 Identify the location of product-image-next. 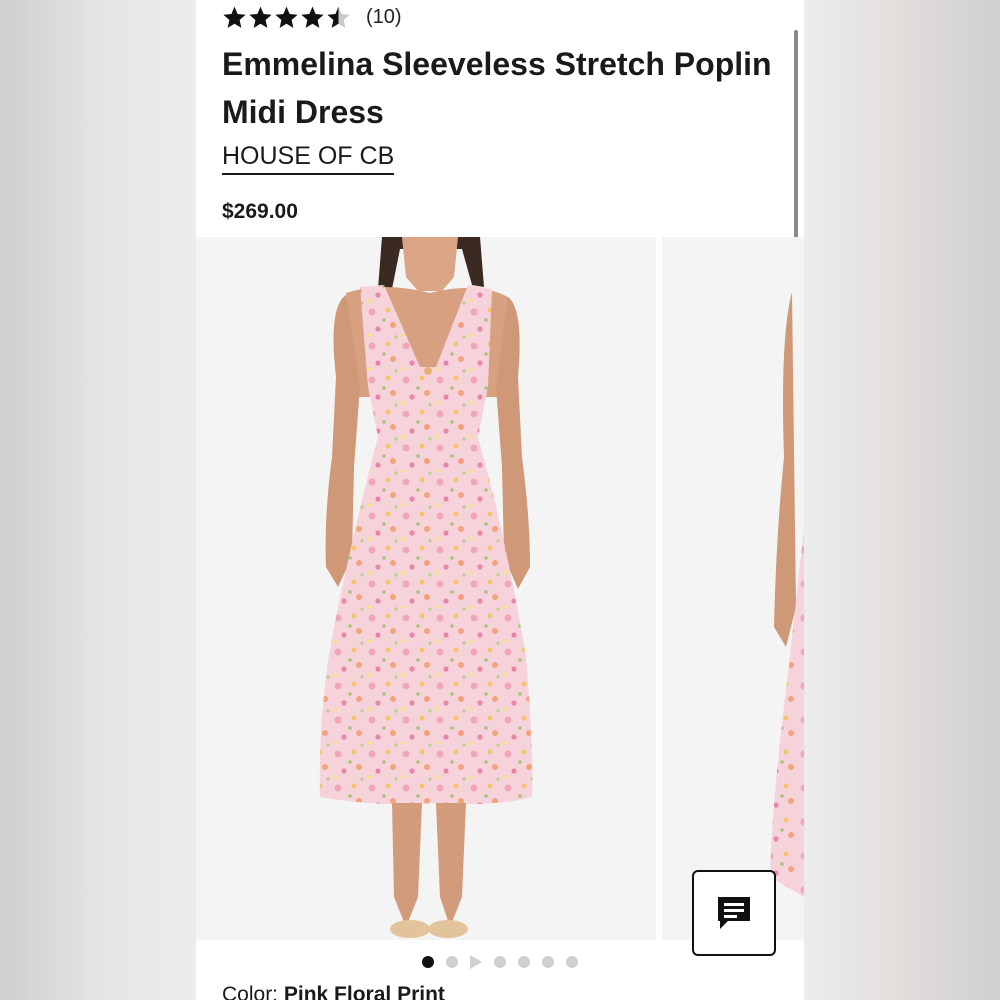
(733, 588).